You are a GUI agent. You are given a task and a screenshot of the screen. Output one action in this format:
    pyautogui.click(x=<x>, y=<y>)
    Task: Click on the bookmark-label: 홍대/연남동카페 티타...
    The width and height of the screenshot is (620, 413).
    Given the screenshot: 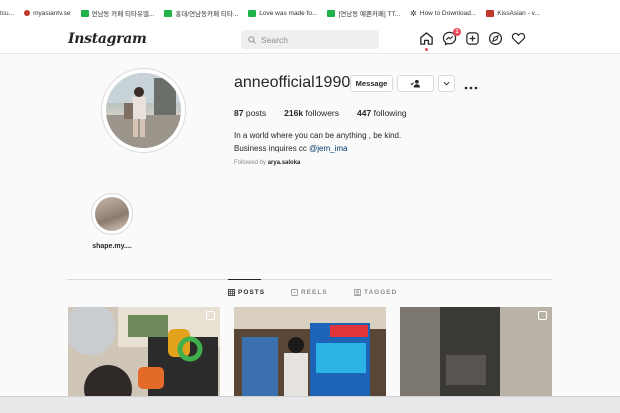 What is the action you would take?
    pyautogui.click(x=207, y=14)
    